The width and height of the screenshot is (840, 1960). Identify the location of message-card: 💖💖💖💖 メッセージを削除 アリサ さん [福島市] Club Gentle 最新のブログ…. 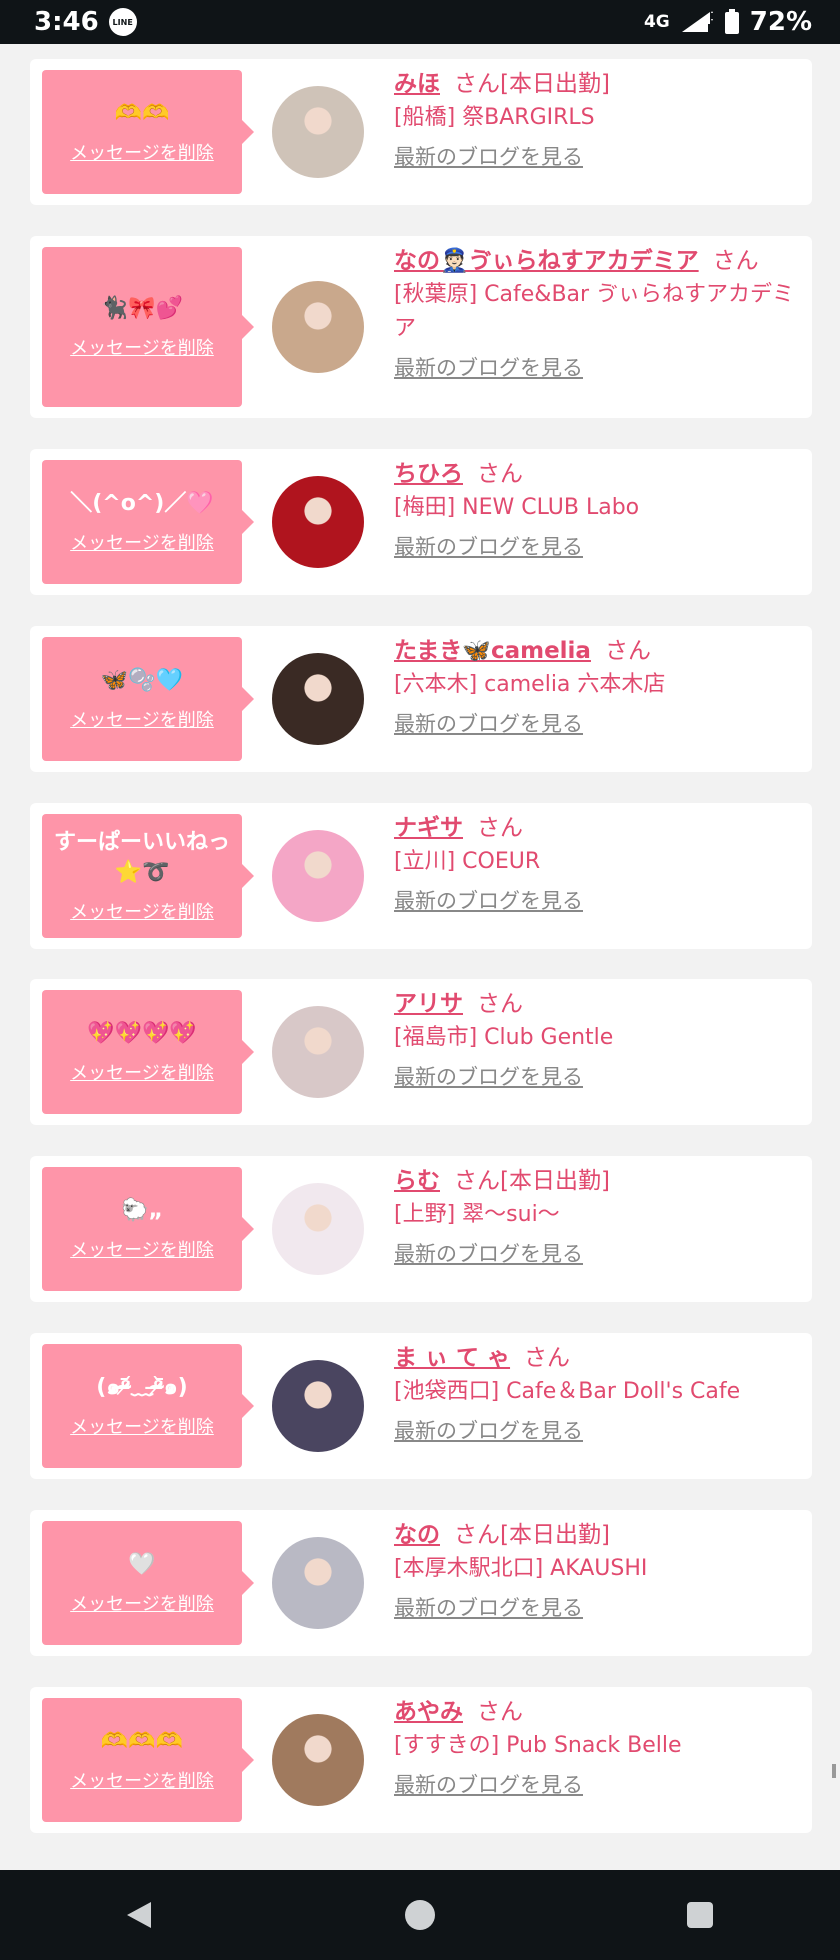
(421, 1052).